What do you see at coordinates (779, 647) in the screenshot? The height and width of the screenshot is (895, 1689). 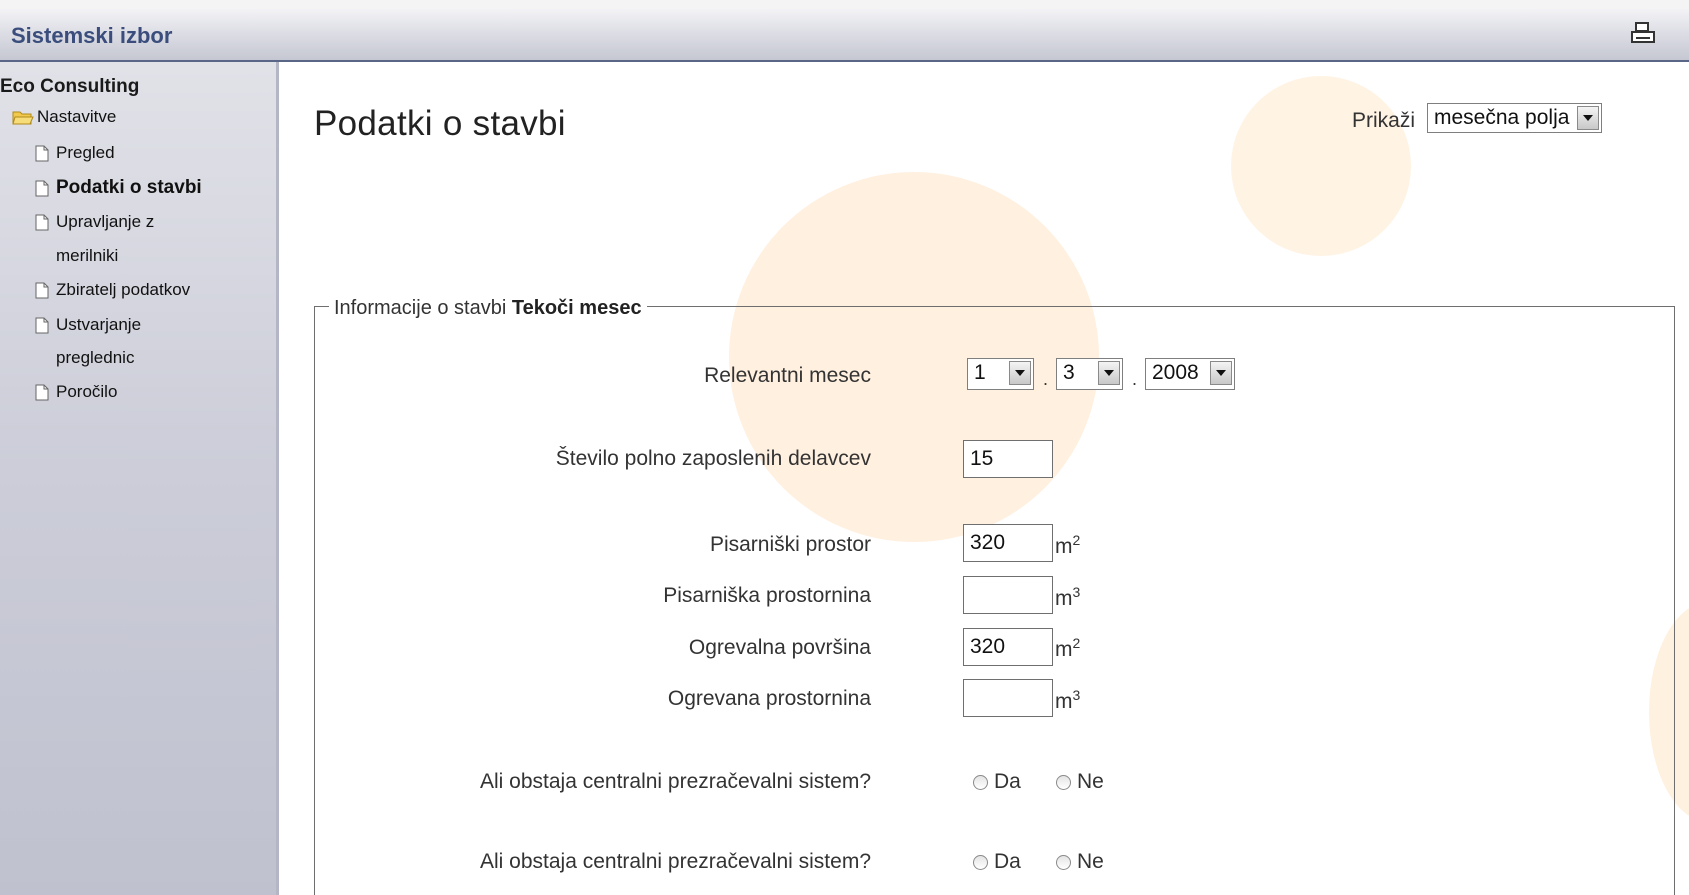 I see `heated-area-label: Ogrevalna površina` at bounding box center [779, 647].